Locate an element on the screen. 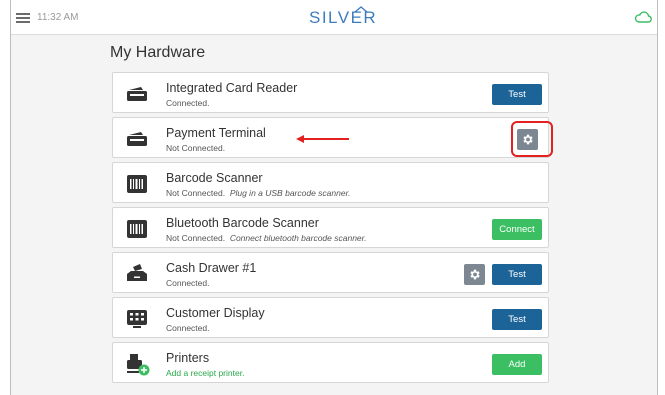 This screenshot has width=665, height=395. printer-add-icon is located at coordinates (138, 365).